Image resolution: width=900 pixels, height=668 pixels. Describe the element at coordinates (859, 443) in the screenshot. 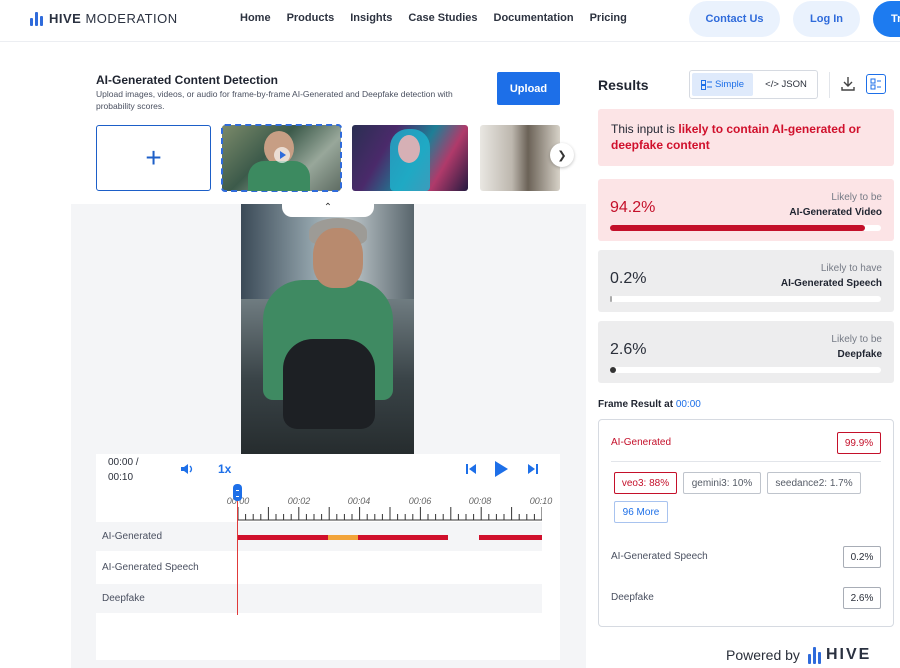

I see `frame-row-value: 99.9%` at that location.